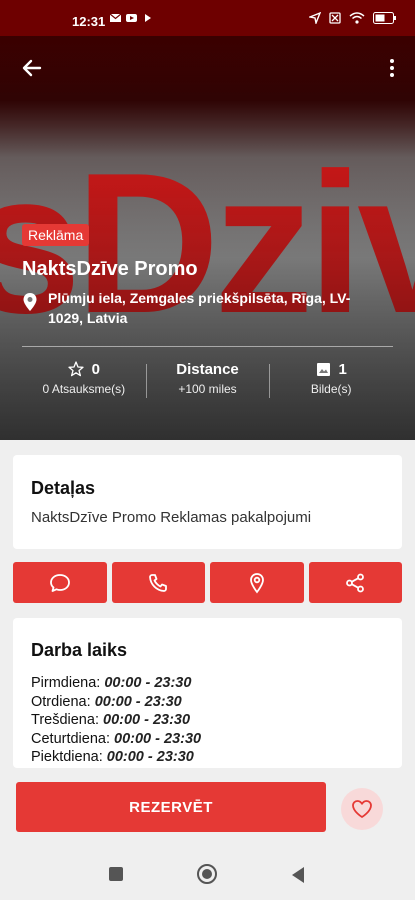 Image resolution: width=415 pixels, height=900 pixels. I want to click on hours-row: Piektdiena: 00:00 - 23:30, so click(116, 757).